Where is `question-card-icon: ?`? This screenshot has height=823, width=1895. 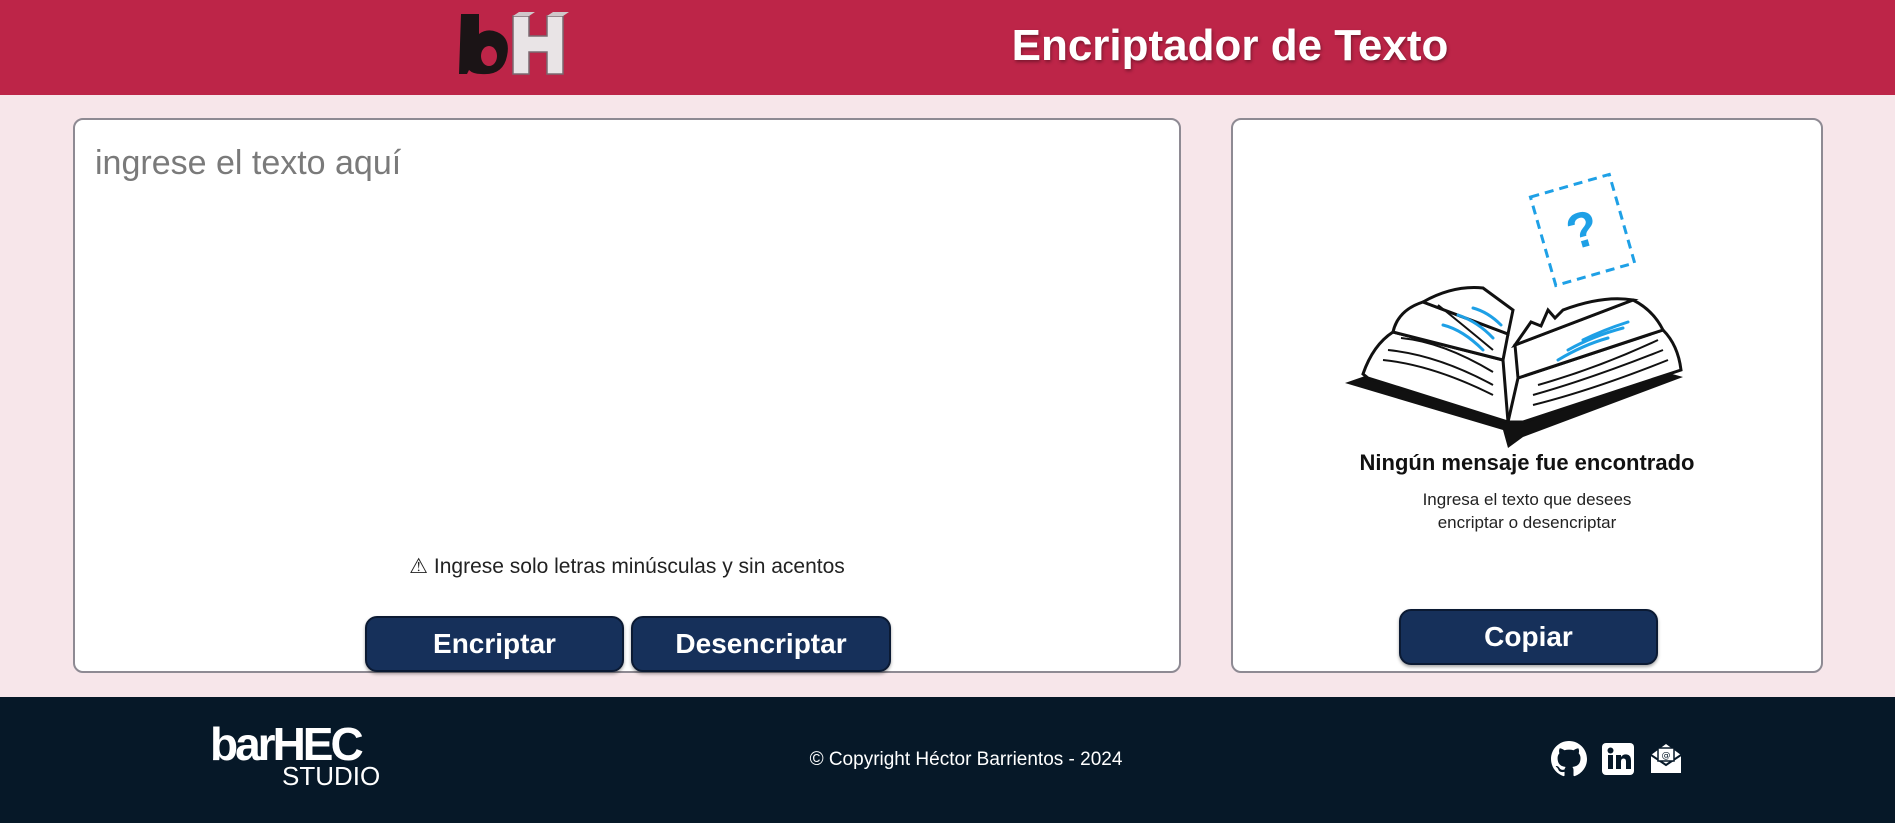
question-card-icon: ? is located at coordinates (1582, 230).